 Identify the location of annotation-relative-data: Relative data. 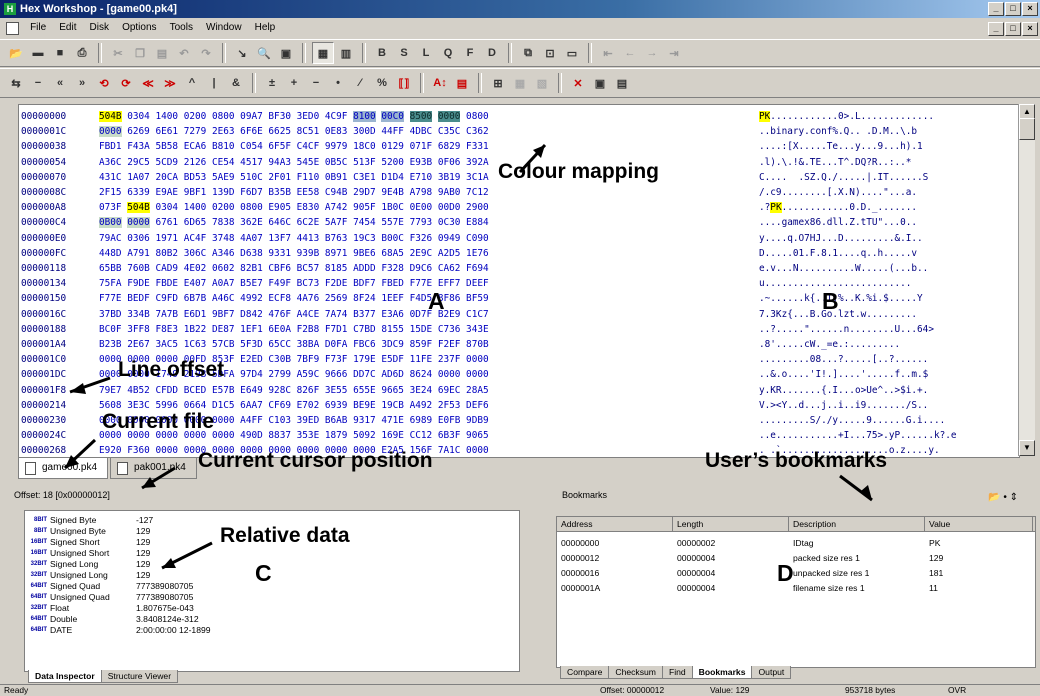
(285, 535).